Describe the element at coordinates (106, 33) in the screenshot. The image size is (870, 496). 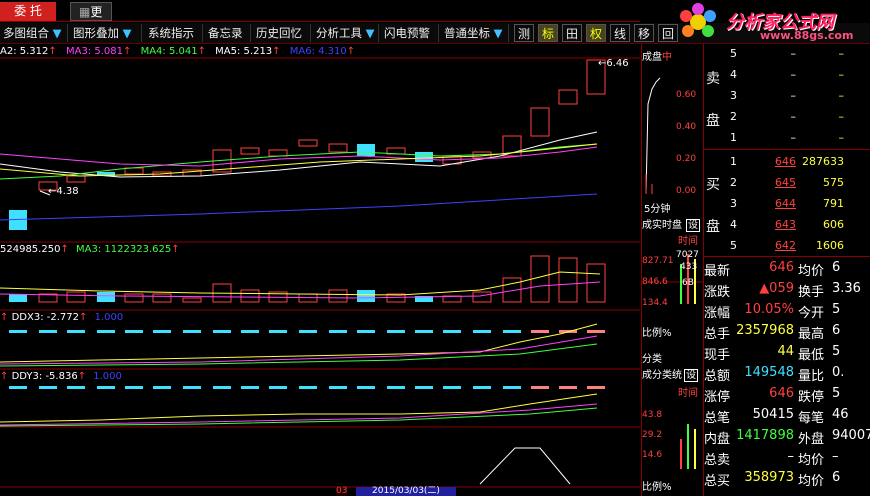
I see `overlay-button: 图形叠加 ▼` at that location.